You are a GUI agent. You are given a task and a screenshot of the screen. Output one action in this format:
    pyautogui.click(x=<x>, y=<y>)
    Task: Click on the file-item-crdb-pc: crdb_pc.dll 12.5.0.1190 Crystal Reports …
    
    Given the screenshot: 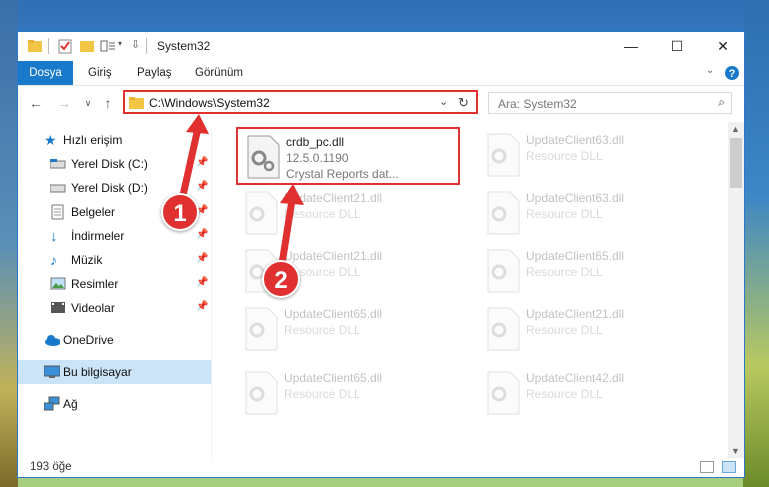 What is the action you would take?
    pyautogui.click(x=348, y=156)
    